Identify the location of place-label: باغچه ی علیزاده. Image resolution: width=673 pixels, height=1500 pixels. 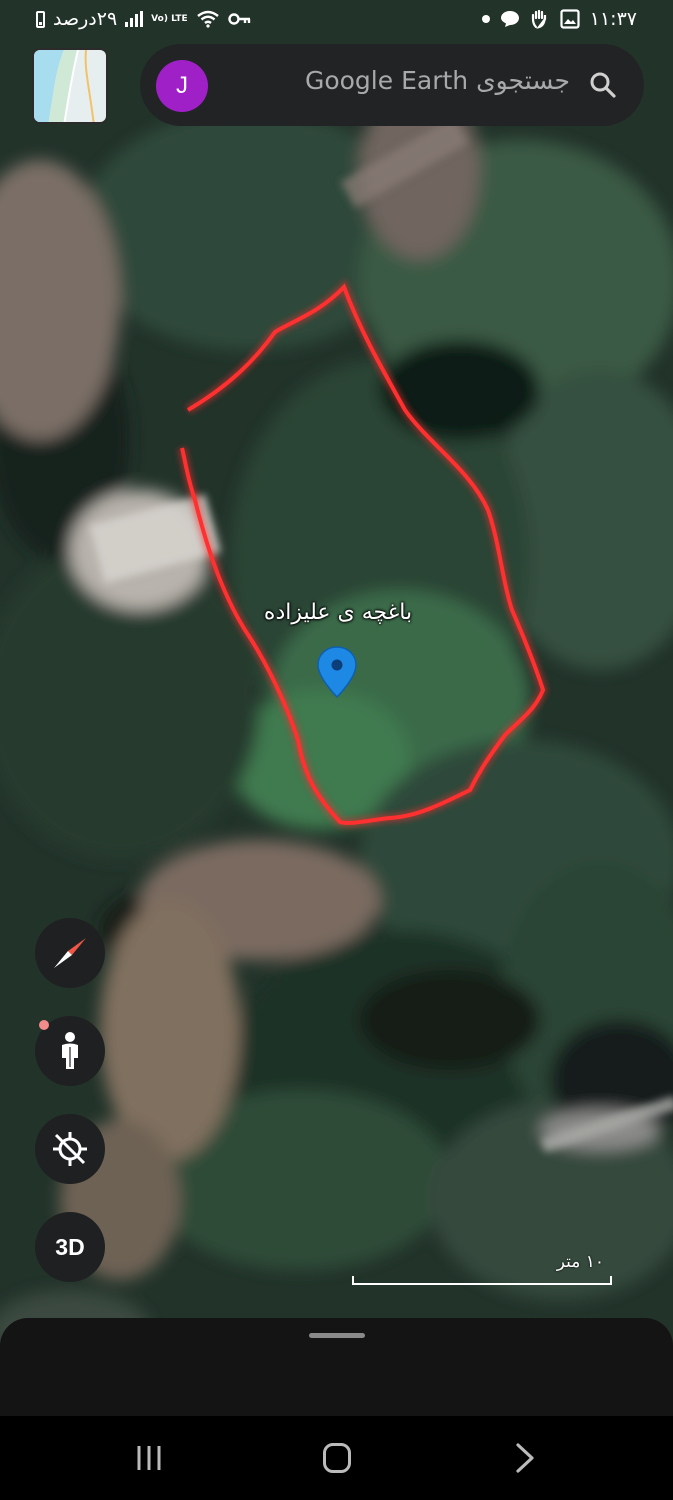
(338, 612).